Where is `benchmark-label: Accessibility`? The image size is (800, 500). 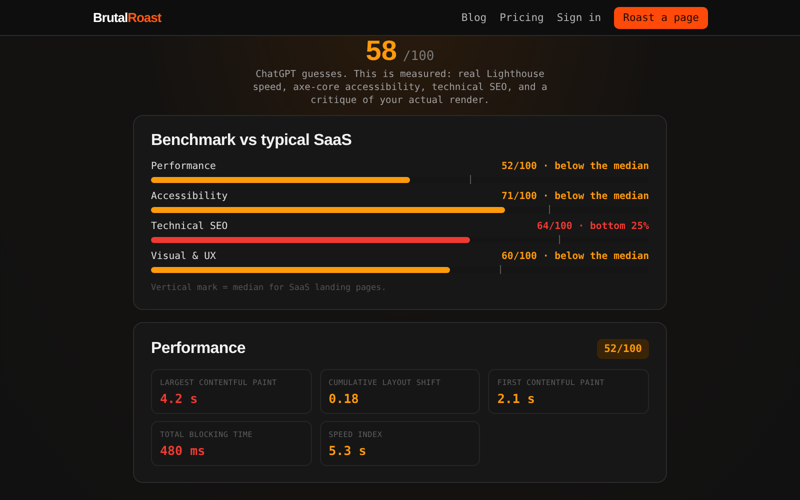
benchmark-label: Accessibility is located at coordinates (189, 196).